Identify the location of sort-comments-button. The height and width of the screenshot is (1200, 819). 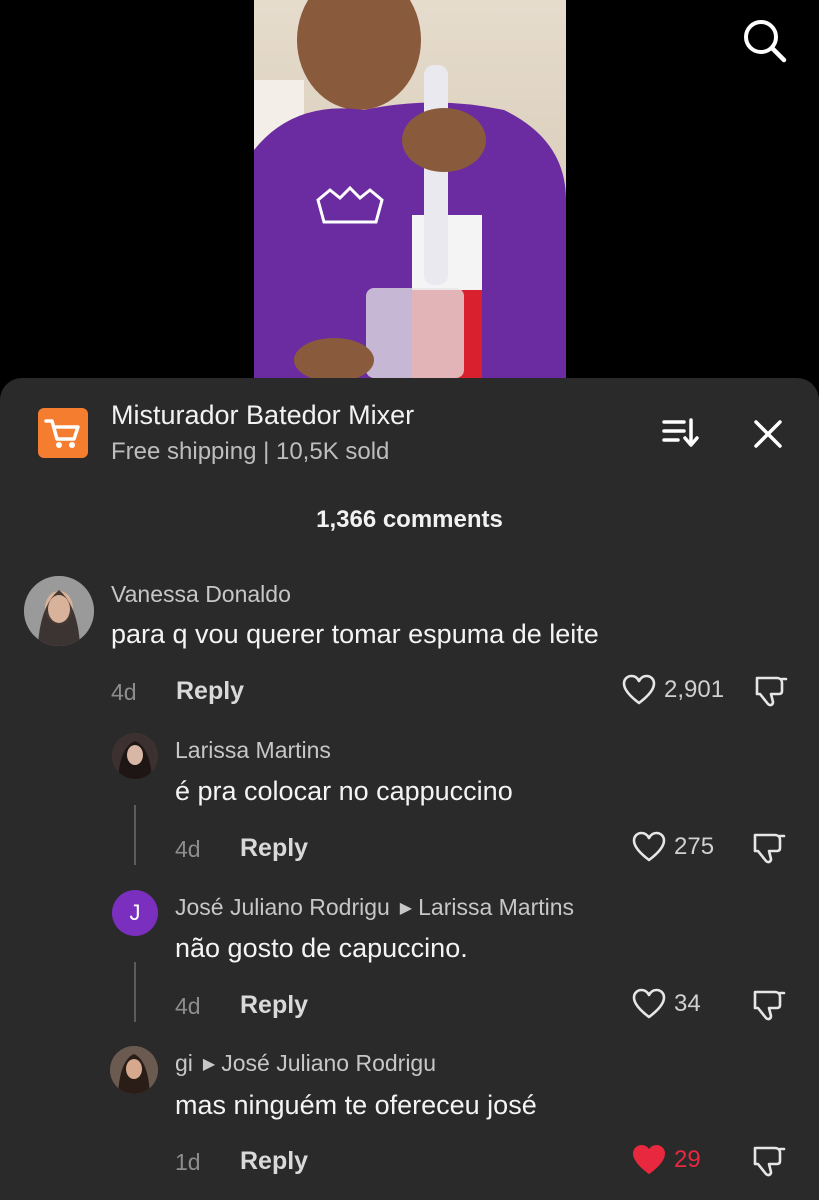
(681, 433).